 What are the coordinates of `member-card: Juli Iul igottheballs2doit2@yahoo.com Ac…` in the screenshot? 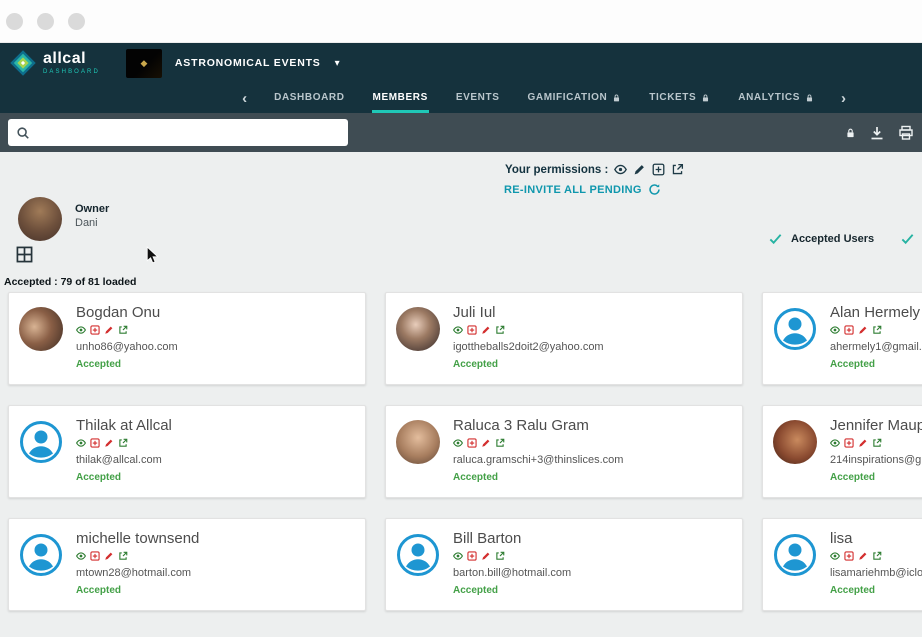 It's located at (564, 338).